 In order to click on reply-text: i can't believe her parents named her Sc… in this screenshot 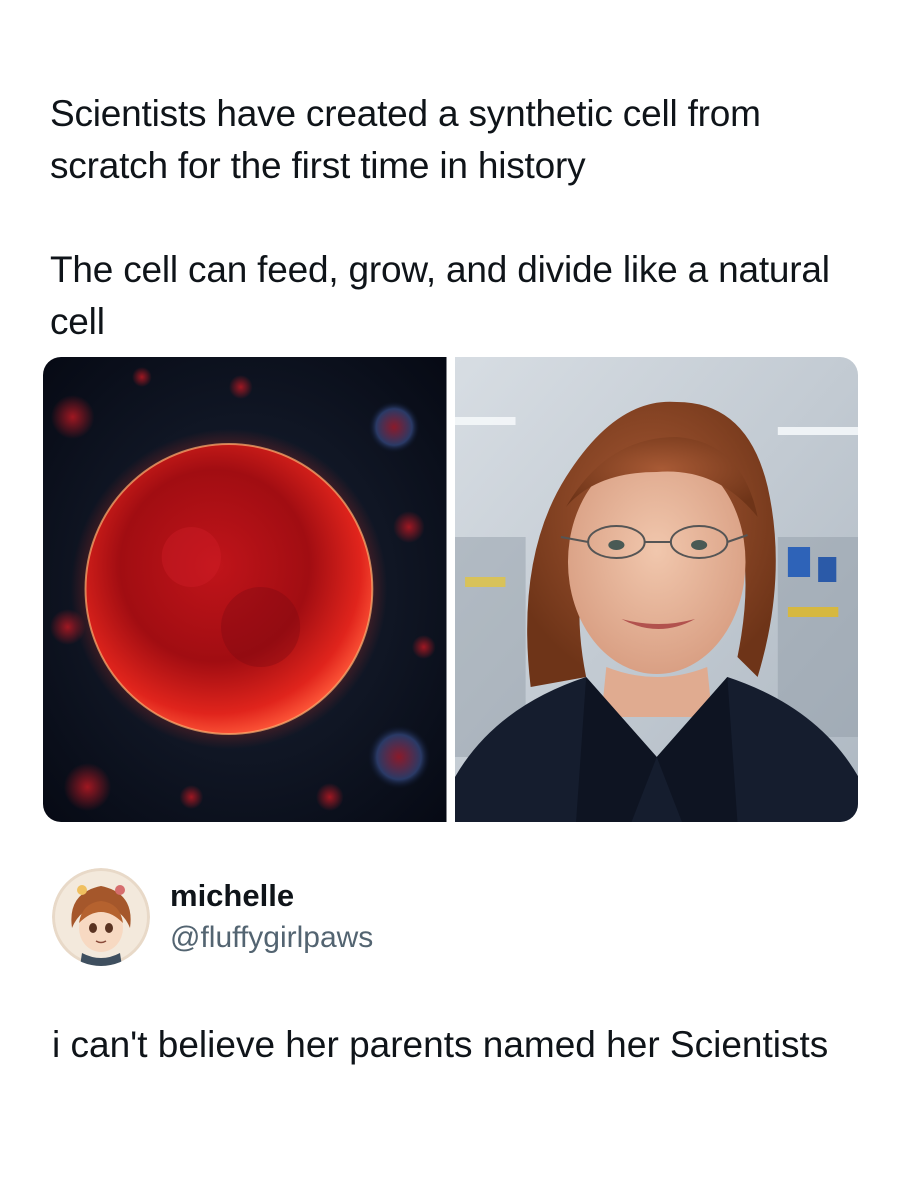, I will do `click(440, 1044)`.